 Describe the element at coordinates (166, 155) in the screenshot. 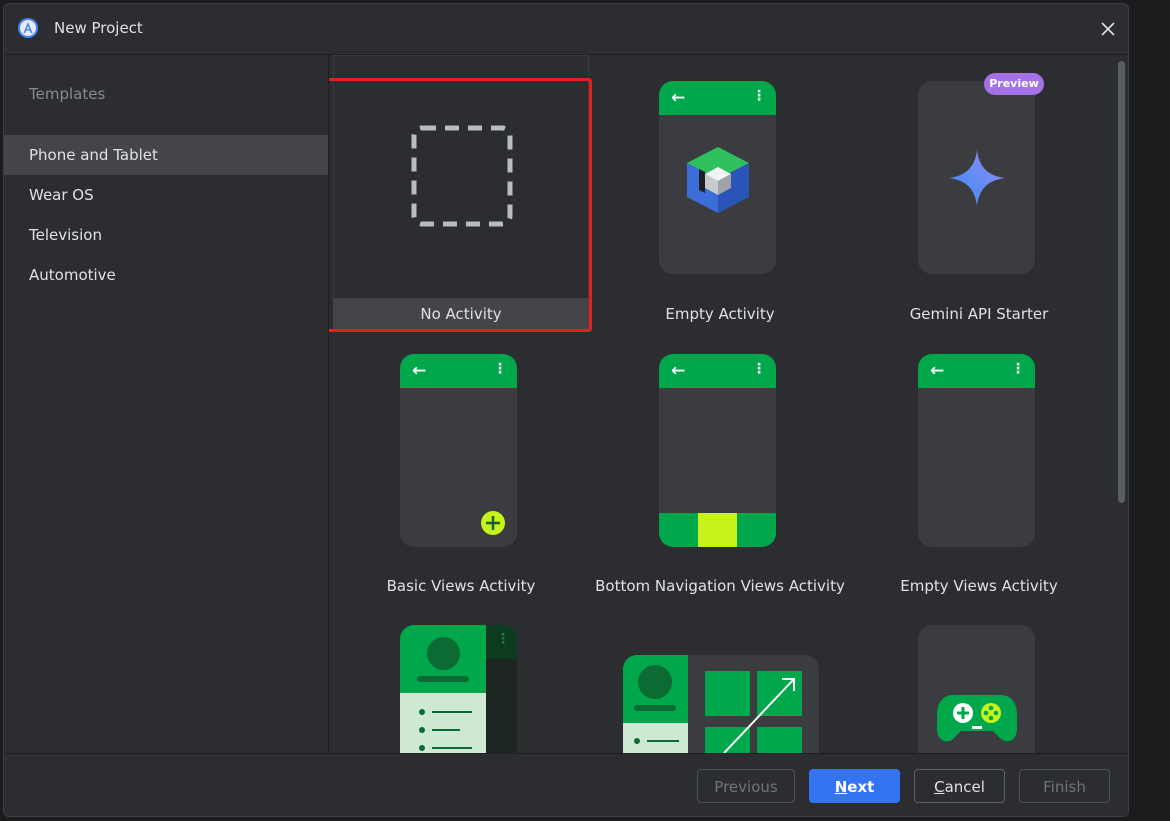

I see `sidebar-item-phone-and-tablet: Phone and Tablet` at that location.